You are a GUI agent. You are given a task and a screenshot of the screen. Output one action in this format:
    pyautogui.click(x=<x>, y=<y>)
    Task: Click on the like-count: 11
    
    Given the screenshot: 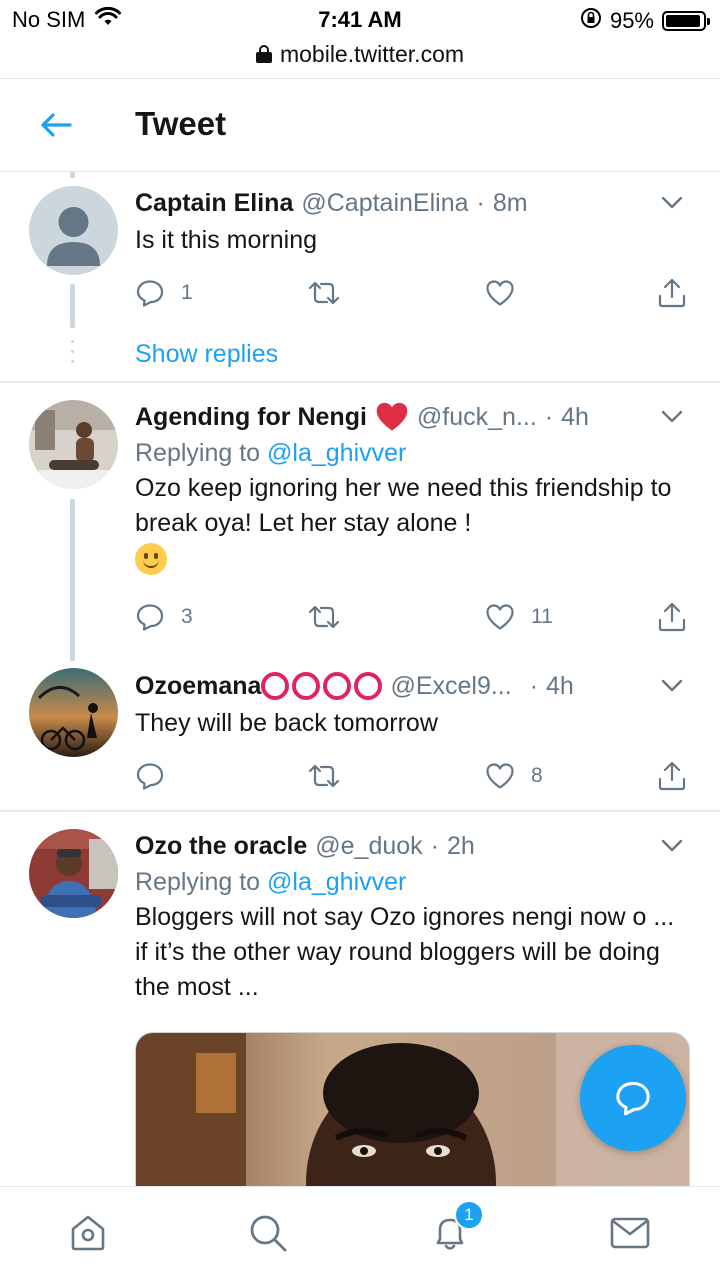 What is the action you would take?
    pyautogui.click(x=542, y=616)
    